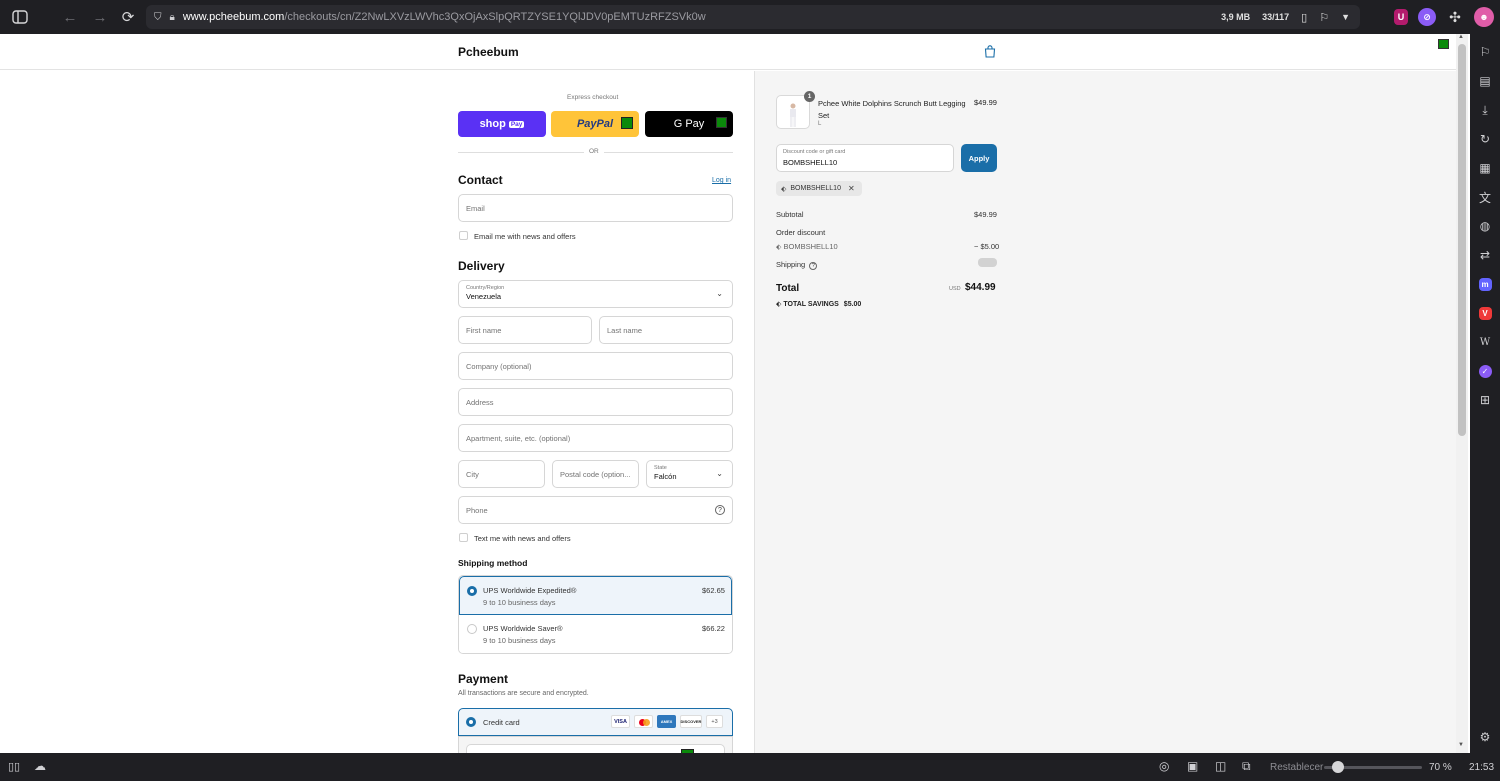 The image size is (1500, 781). Describe the element at coordinates (1345, 17) in the screenshot. I see `dropdown-icon: ▼` at that location.